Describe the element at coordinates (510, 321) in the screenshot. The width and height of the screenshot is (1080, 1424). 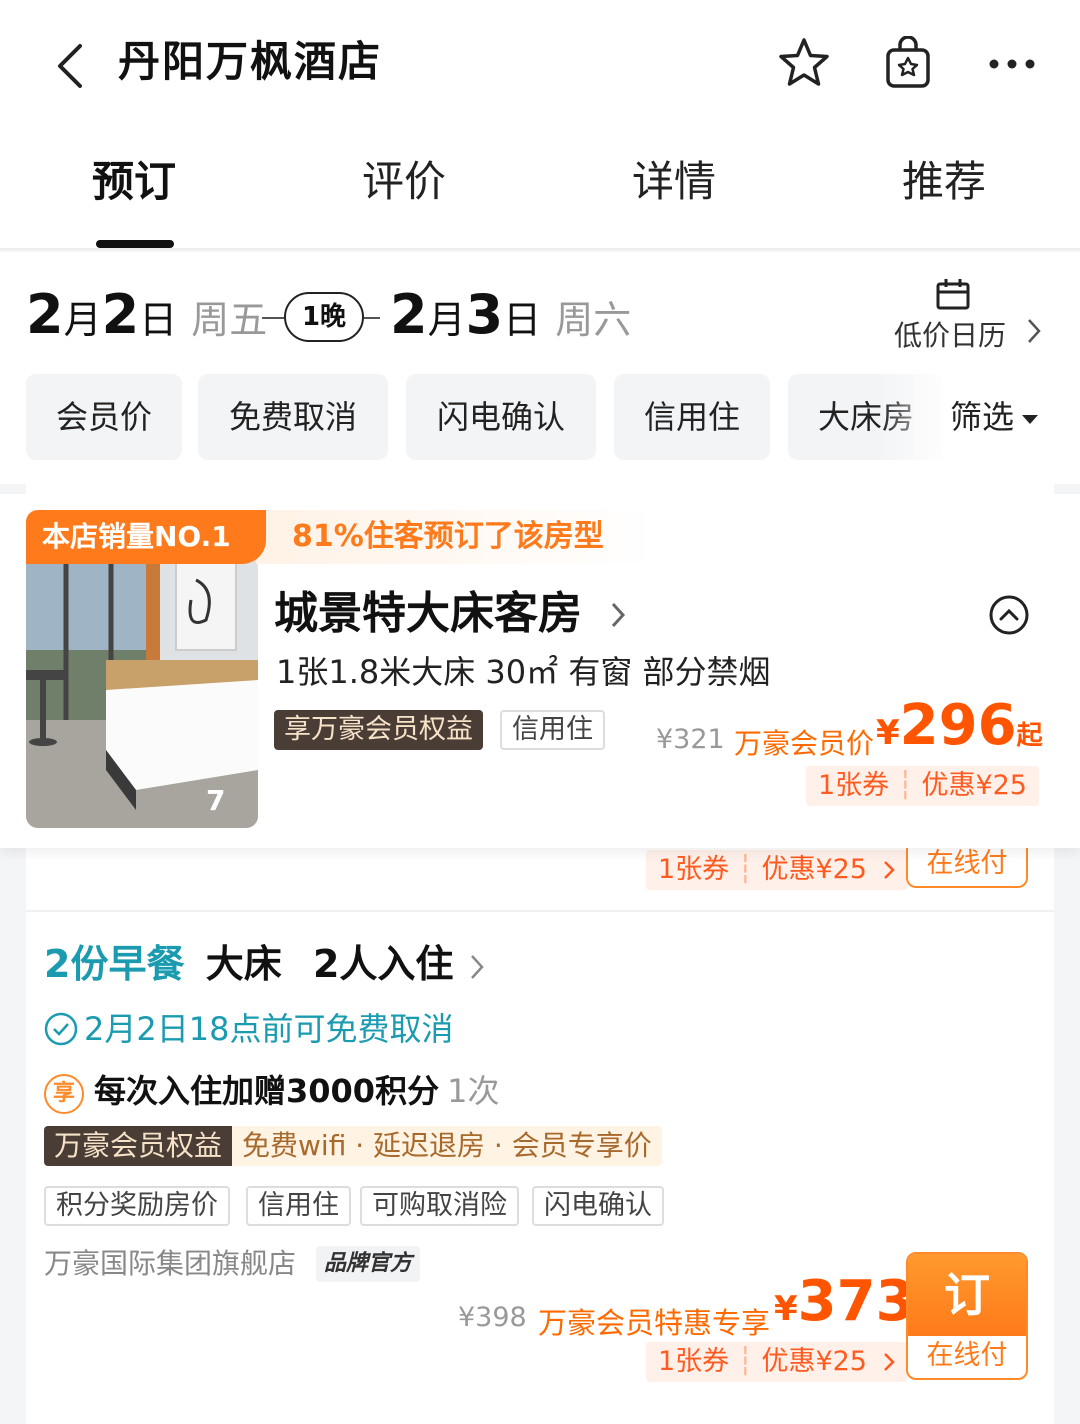
I see `checkout-date: 2月3日 周六` at that location.